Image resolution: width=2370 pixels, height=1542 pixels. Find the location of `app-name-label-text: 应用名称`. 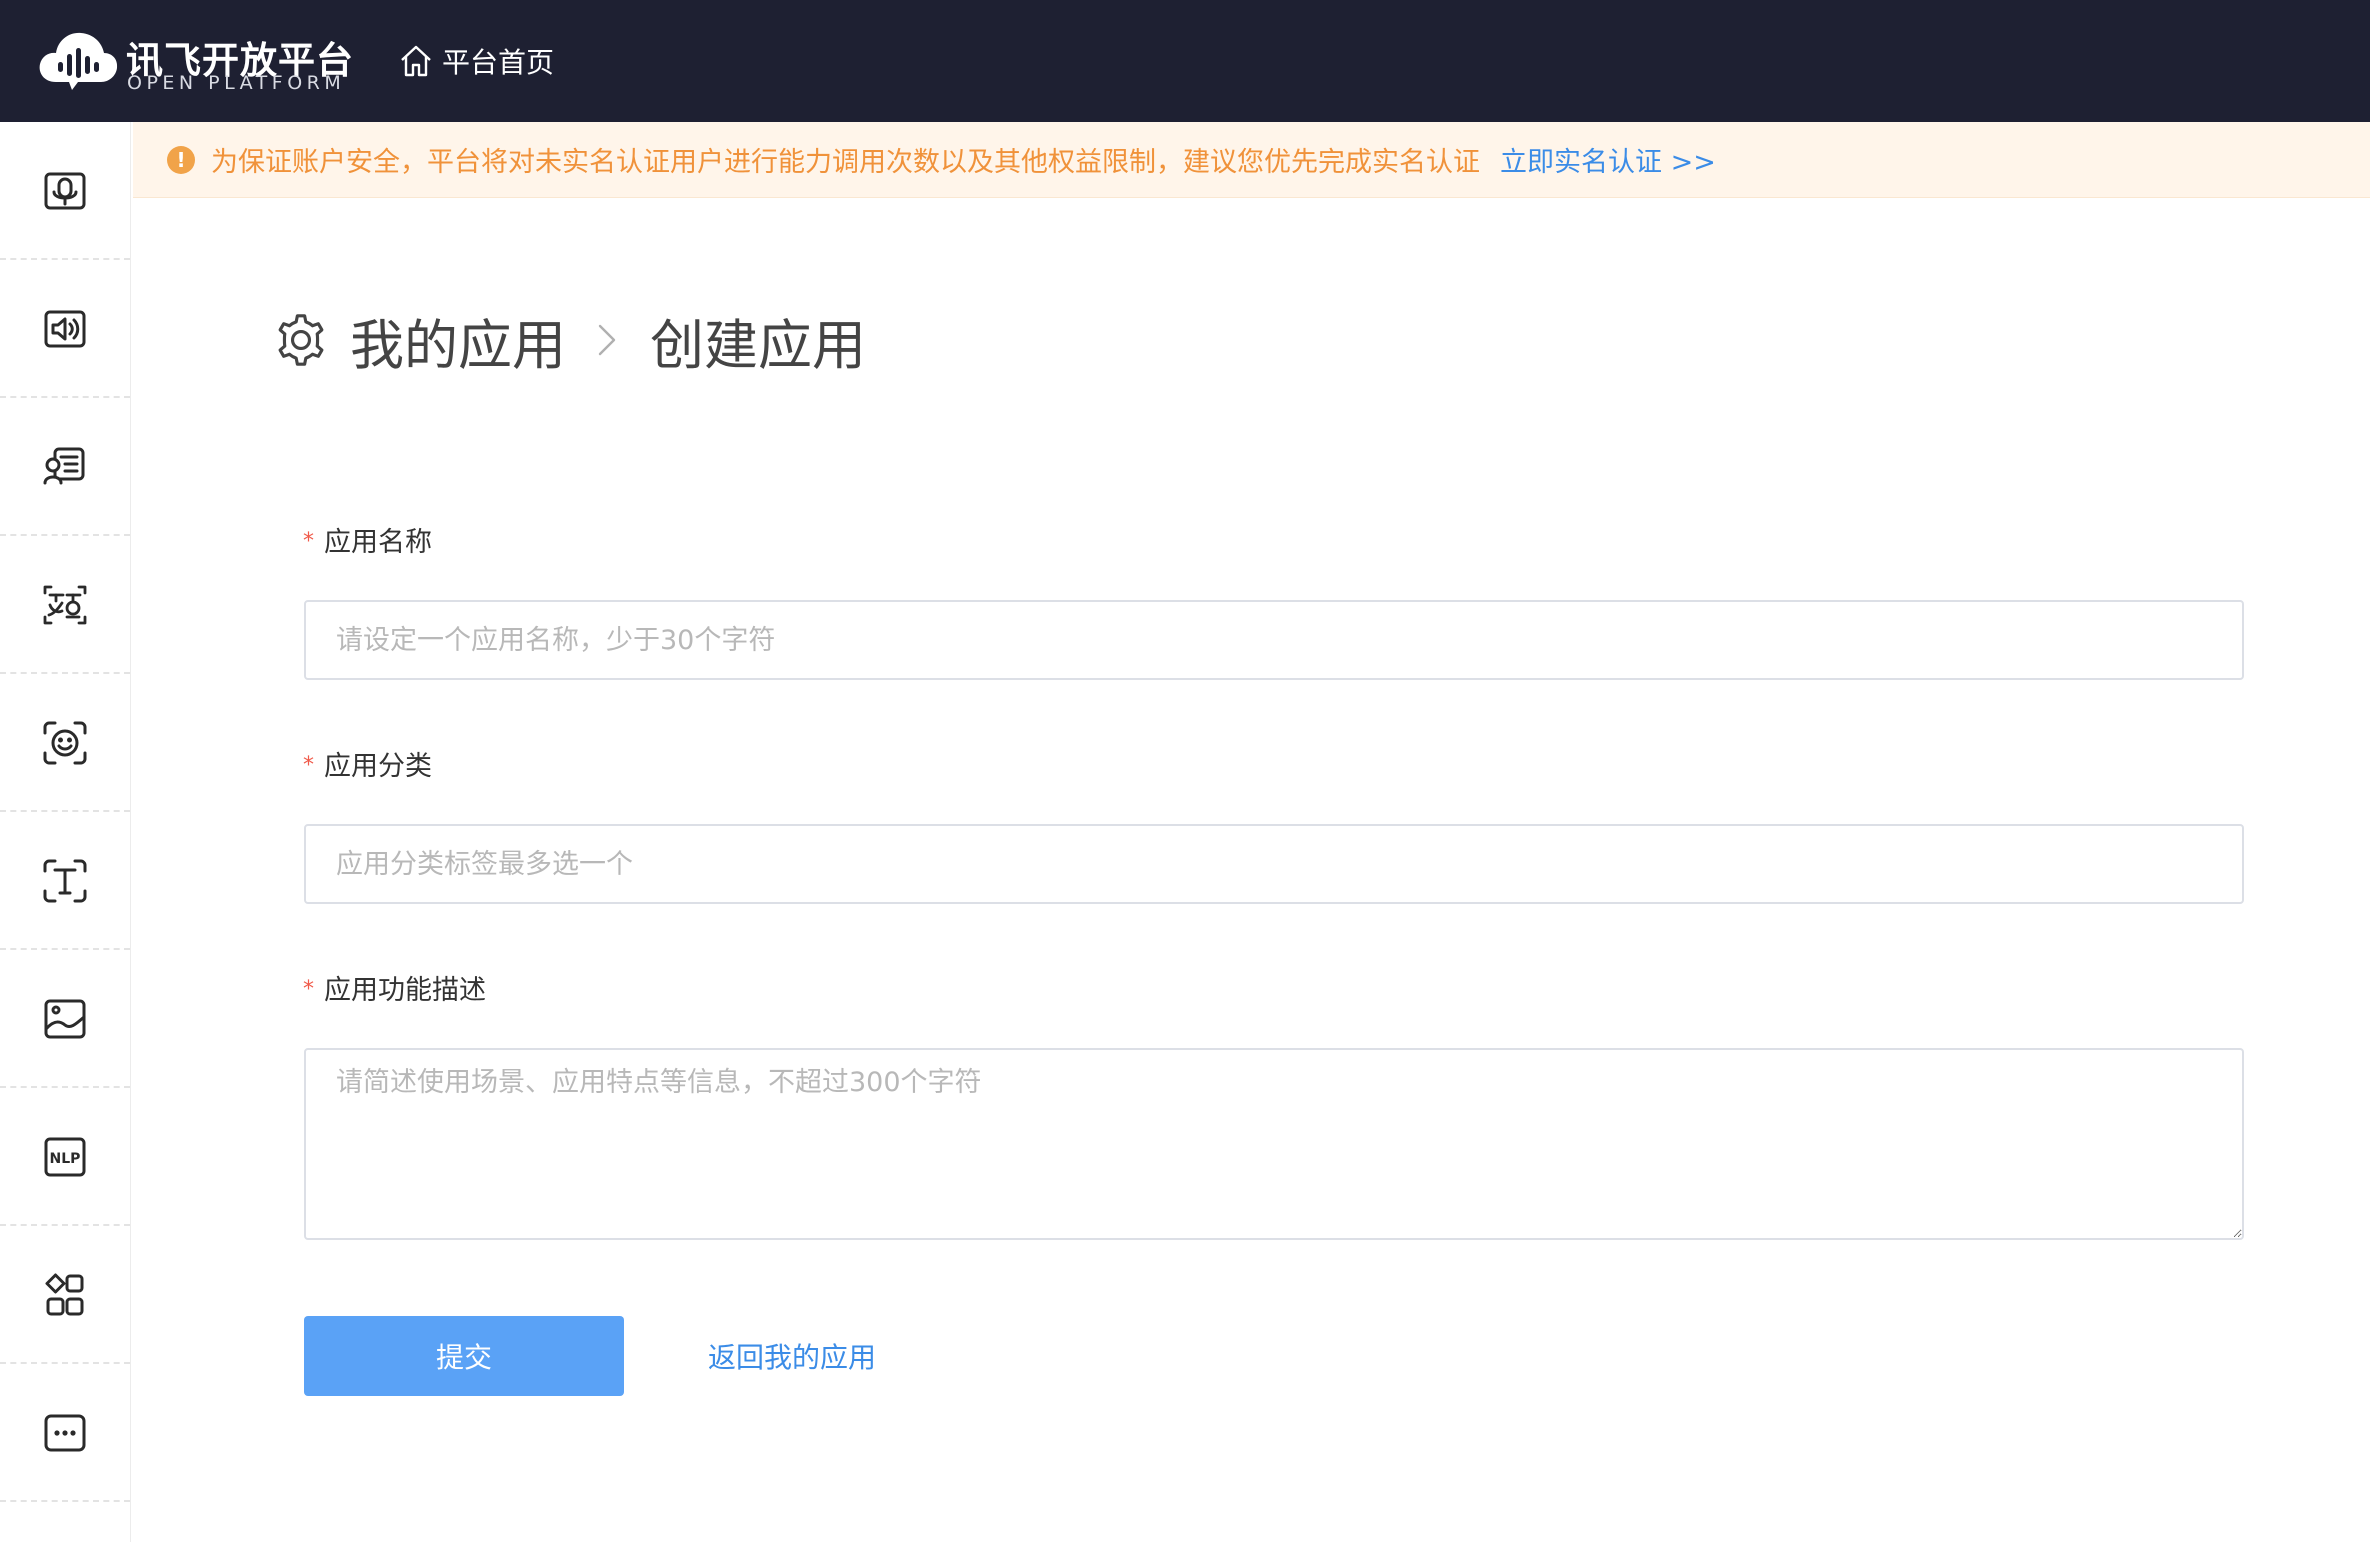

app-name-label-text: 应用名称 is located at coordinates (378, 542).